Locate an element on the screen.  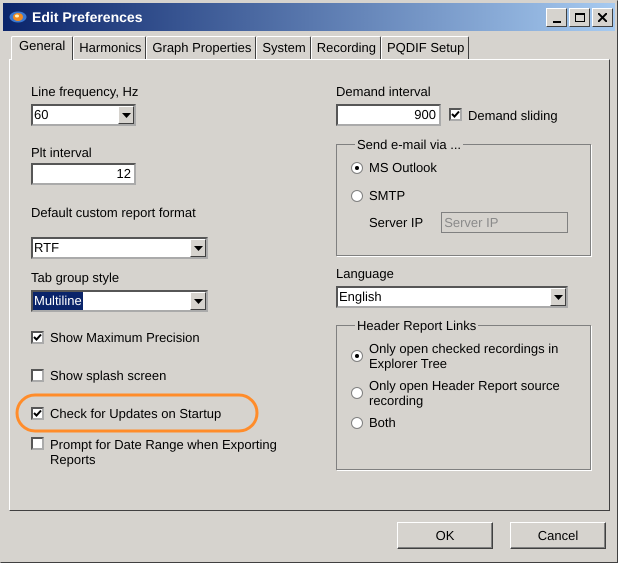
dropdown-value: 60 is located at coordinates (41, 115).